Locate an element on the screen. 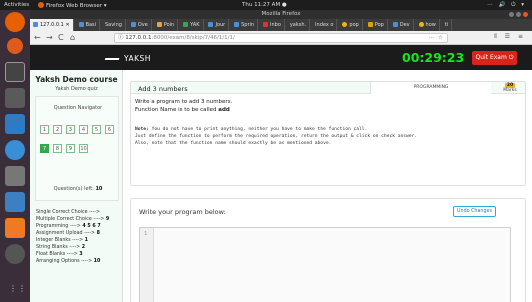 This screenshot has width=532, height=302. question-marks: 20 Marks is located at coordinates (510, 88).